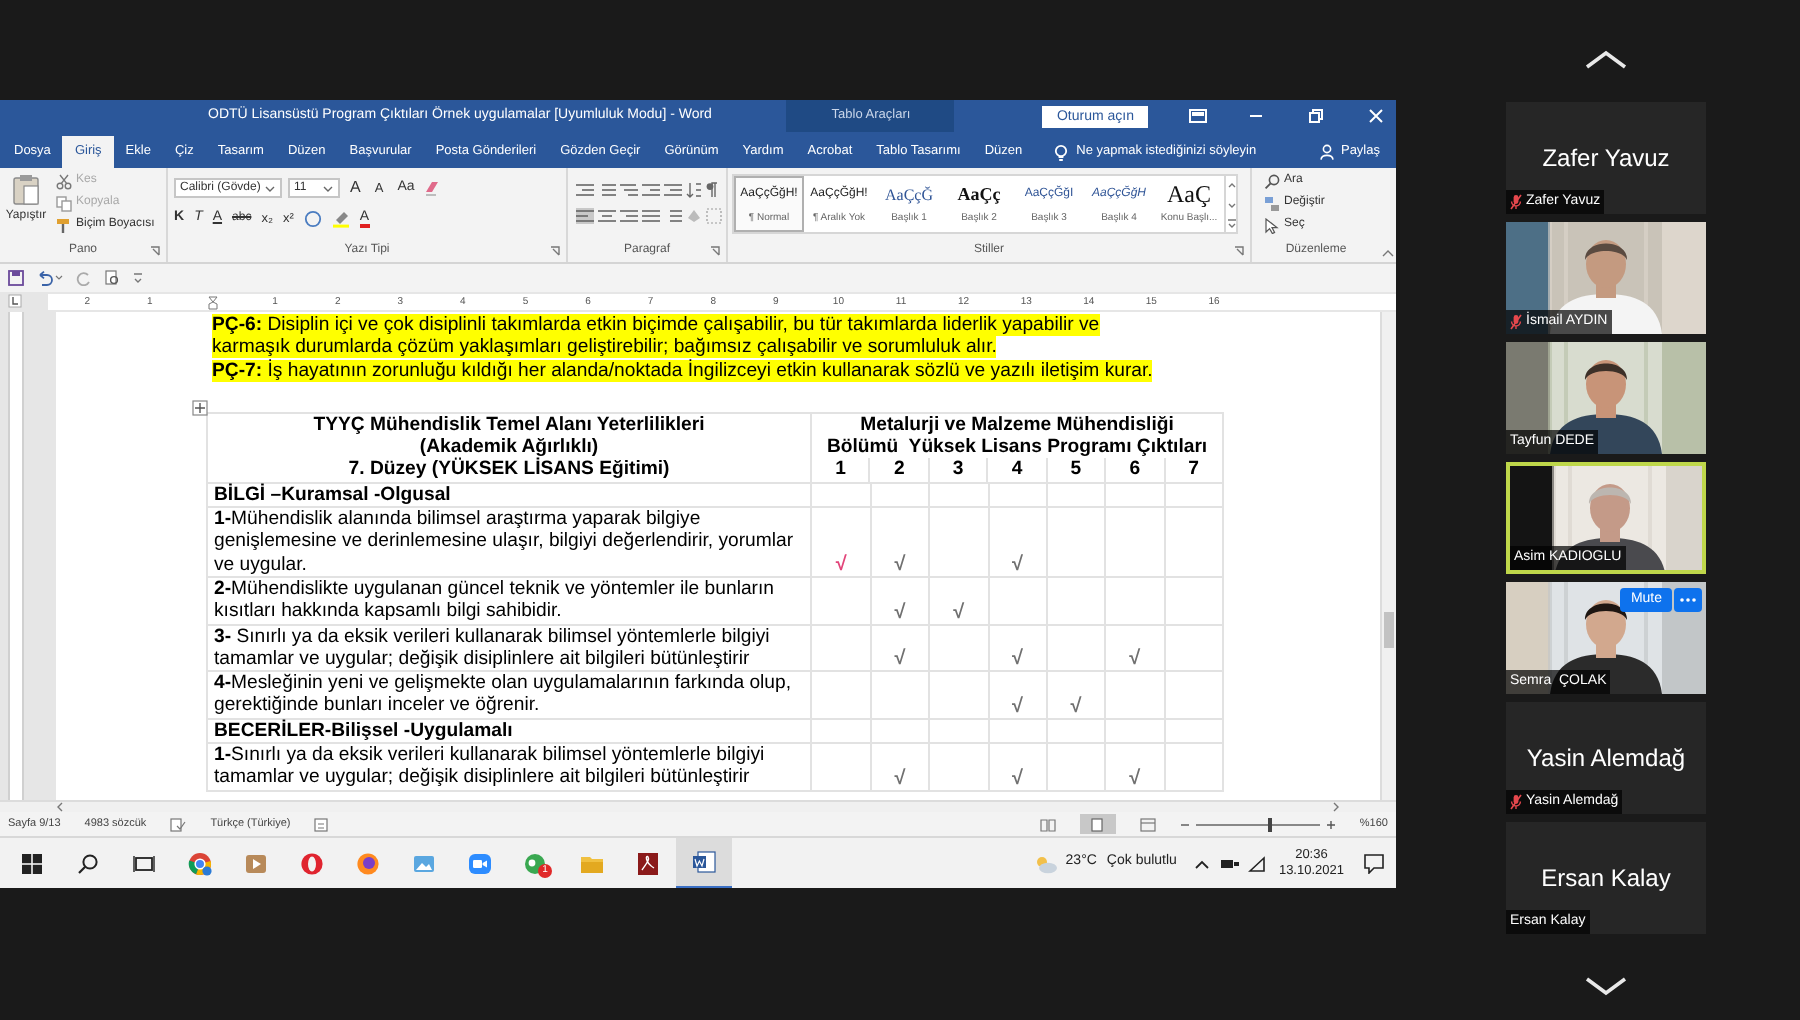  What do you see at coordinates (673, 190) in the screenshot?
I see `increase-indent-icon` at bounding box center [673, 190].